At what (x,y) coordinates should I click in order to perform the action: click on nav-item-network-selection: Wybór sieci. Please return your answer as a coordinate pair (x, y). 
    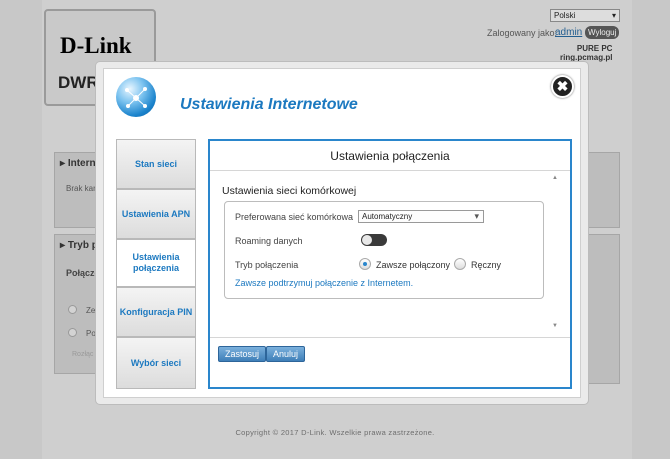
    Looking at the image, I should click on (156, 363).